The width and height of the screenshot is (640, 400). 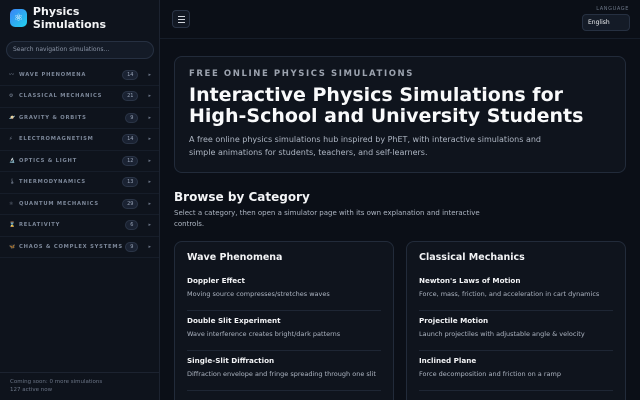 I want to click on lightning-icon: ⚡, so click(x=11, y=139).